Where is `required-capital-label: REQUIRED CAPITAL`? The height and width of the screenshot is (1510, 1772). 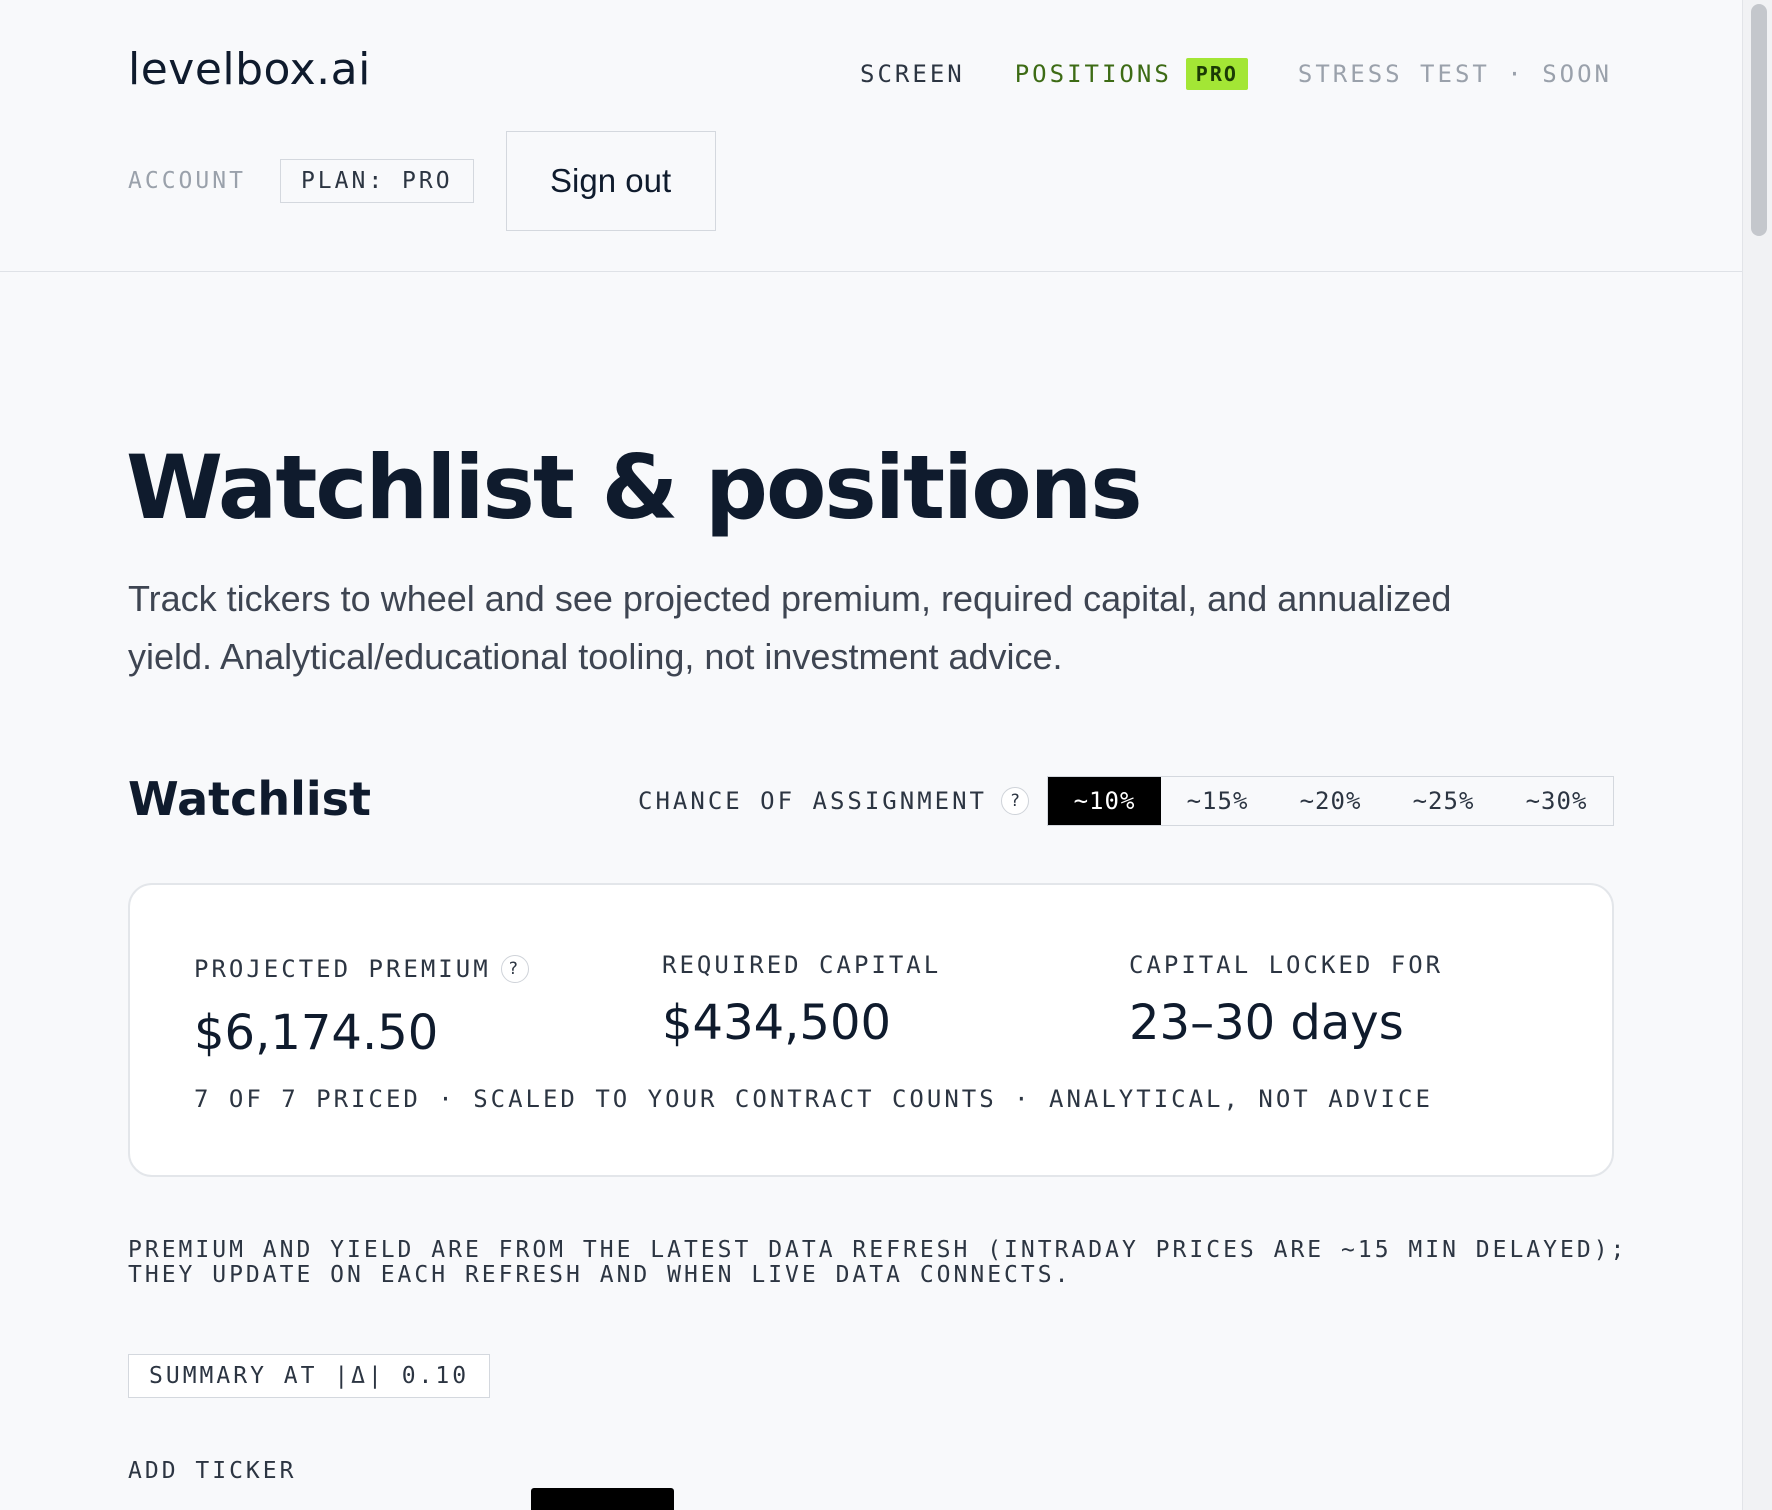
required-capital-label: REQUIRED CAPITAL is located at coordinates (802, 965).